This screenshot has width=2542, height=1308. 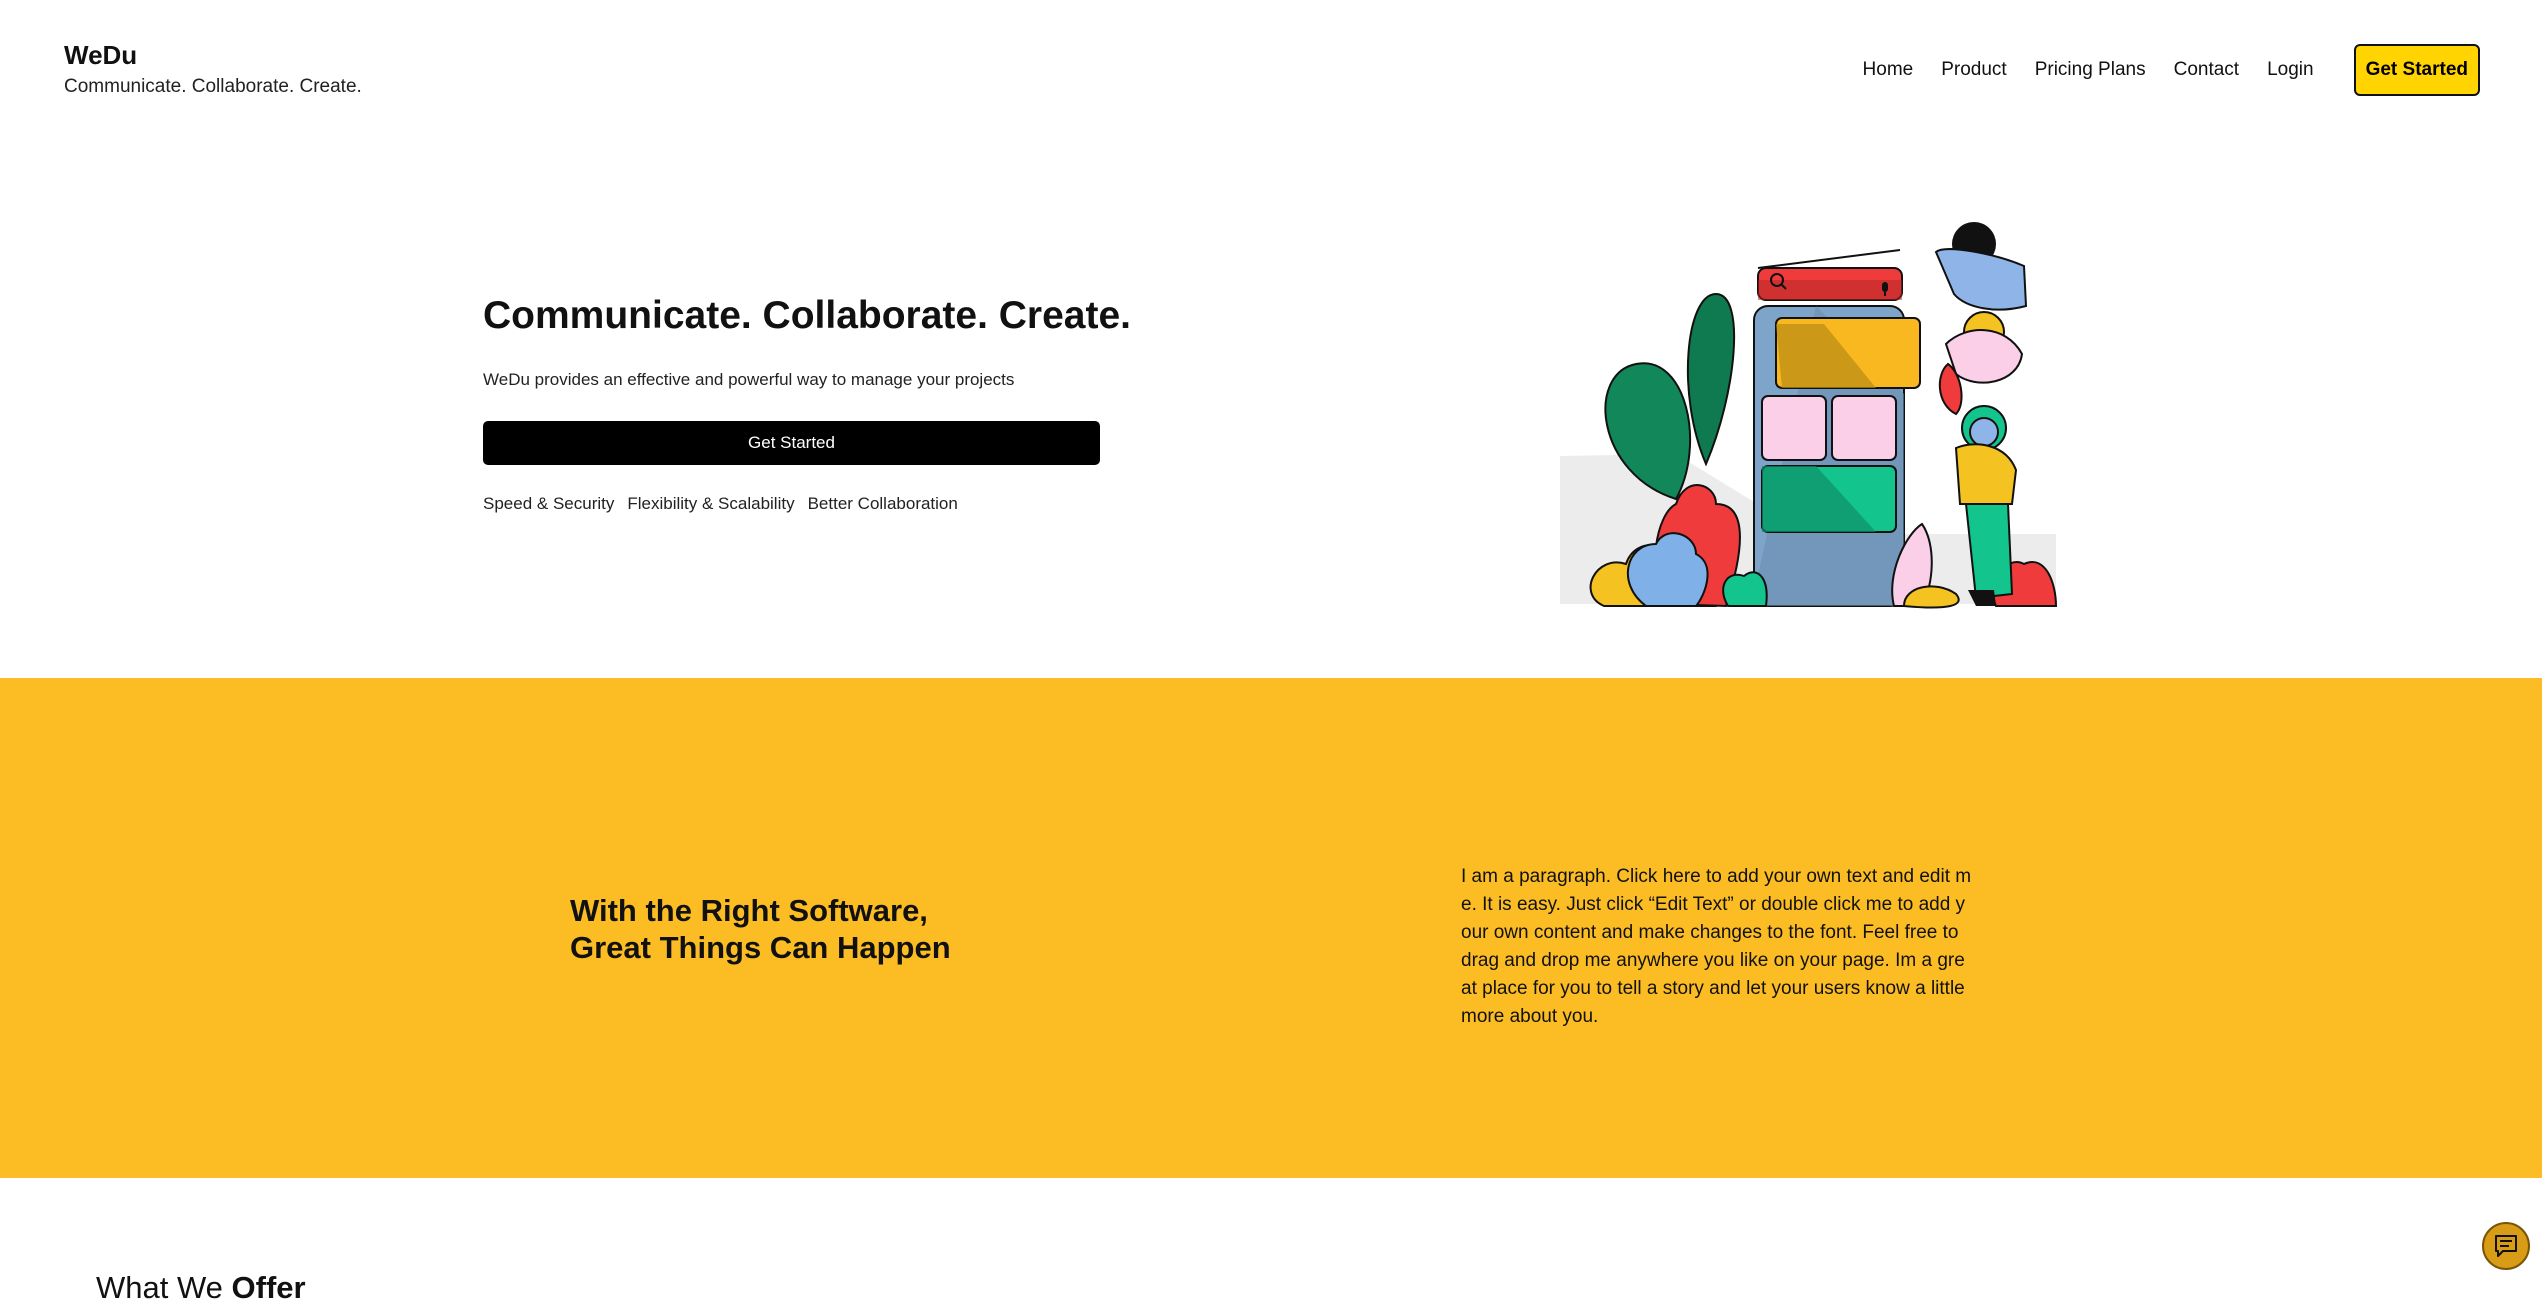 I want to click on header-get-started-button: Get Started, so click(x=2416, y=70).